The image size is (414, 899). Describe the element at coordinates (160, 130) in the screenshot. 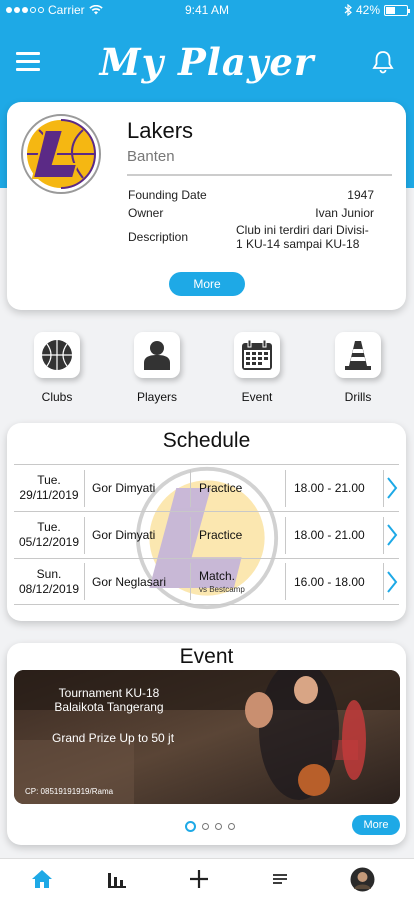

I see `club-name: Lakers` at that location.